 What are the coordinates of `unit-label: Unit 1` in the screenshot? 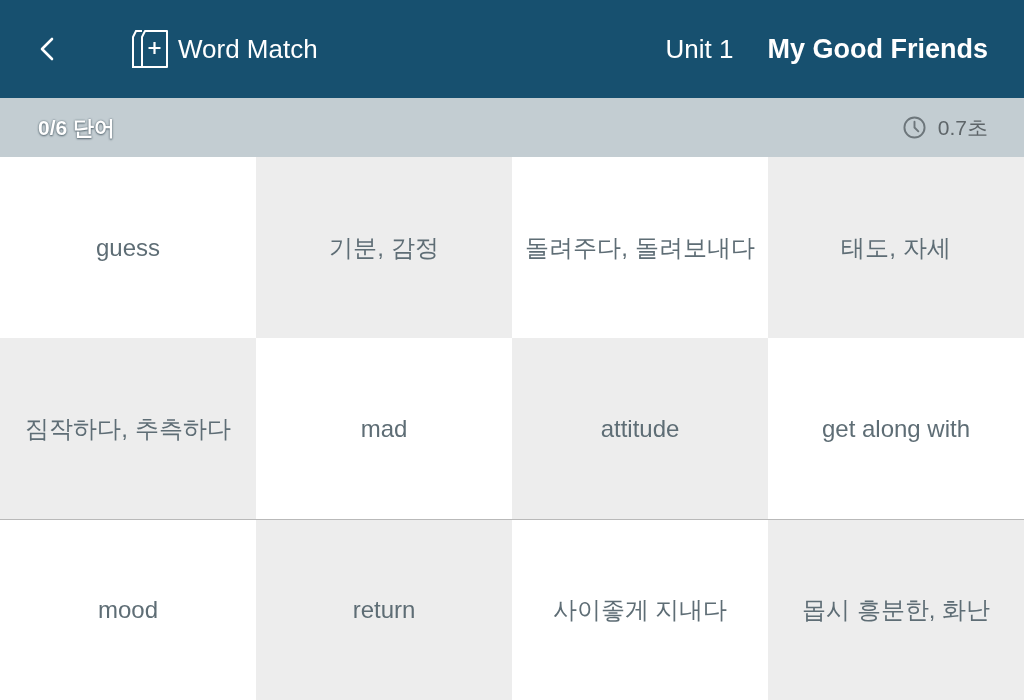 It's located at (699, 49).